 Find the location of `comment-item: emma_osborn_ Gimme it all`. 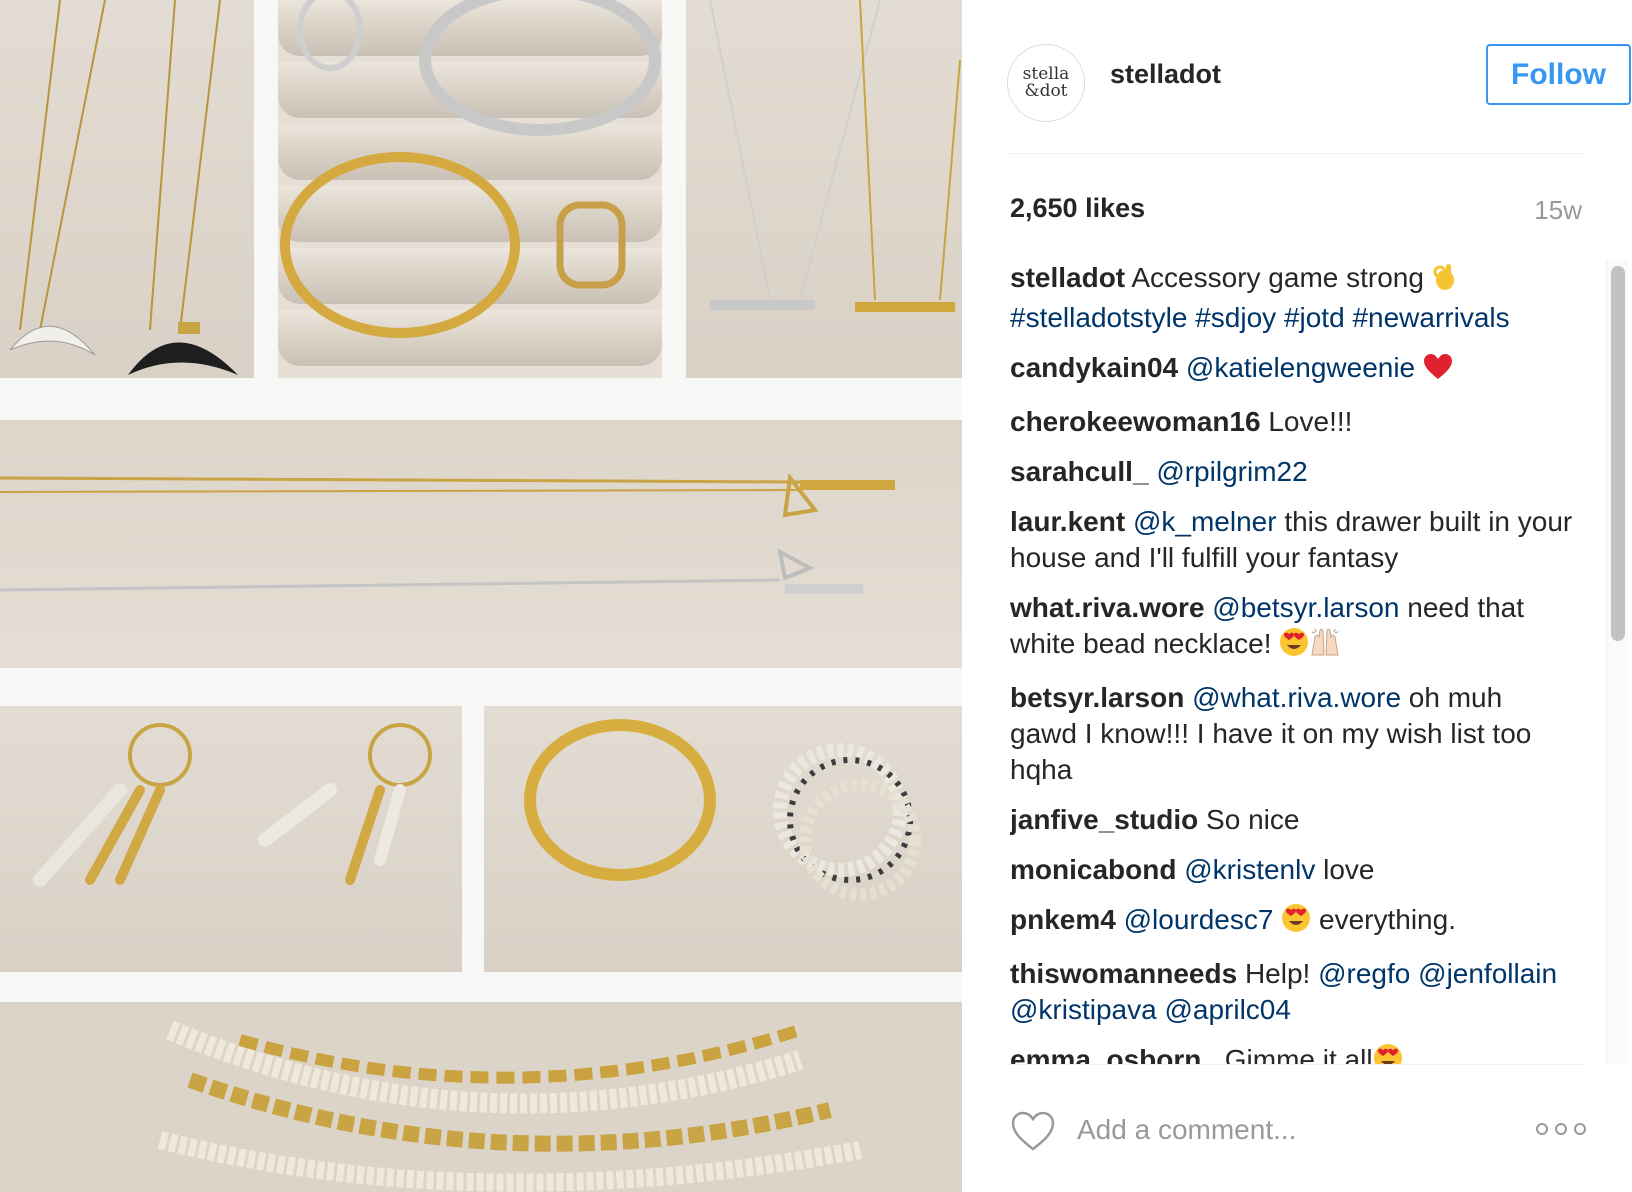

comment-item: emma_osborn_ Gimme it all is located at coordinates (1293, 1053).